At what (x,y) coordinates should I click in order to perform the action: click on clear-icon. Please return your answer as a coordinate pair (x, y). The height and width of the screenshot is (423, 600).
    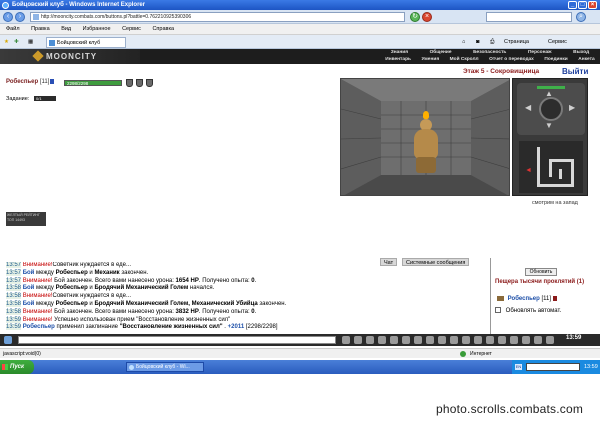
    Looking at the image, I should click on (358, 340).